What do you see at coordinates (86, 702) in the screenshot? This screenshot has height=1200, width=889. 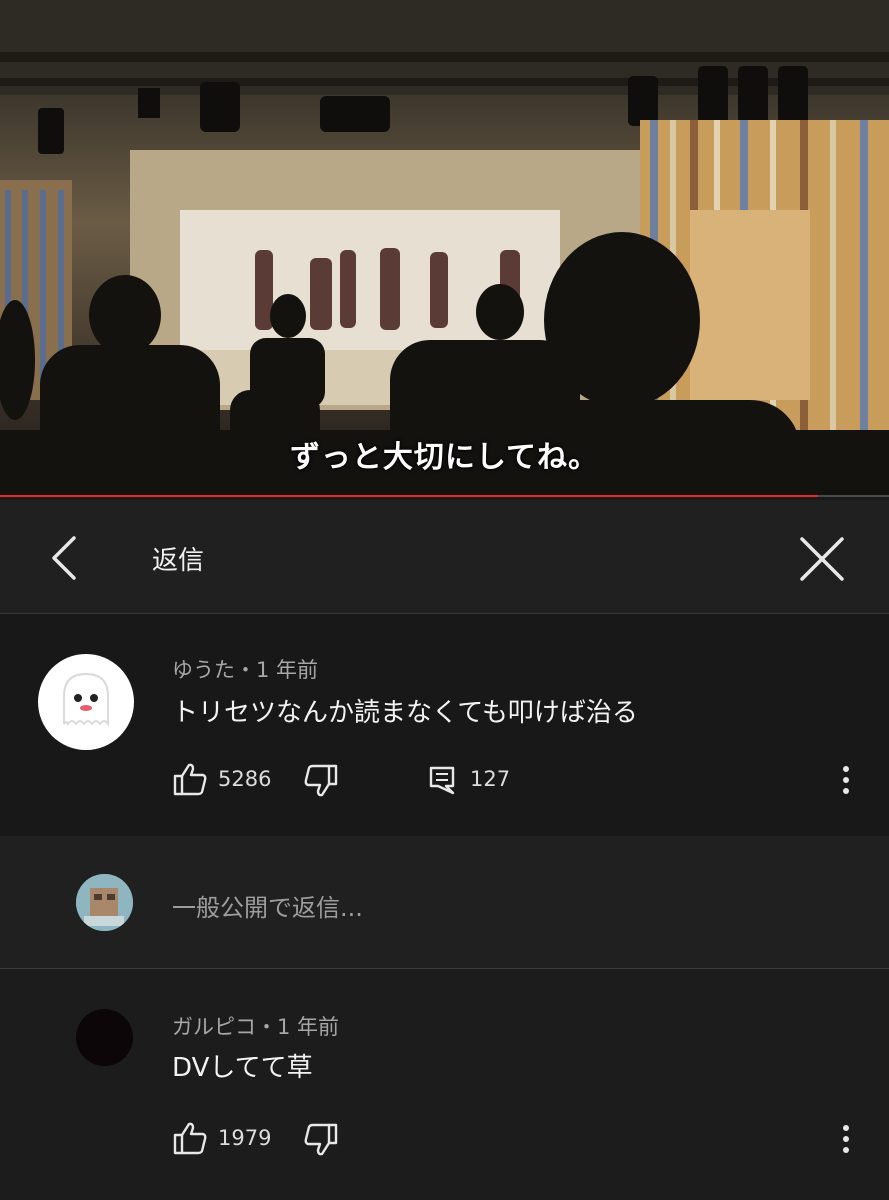 I see `ghost-avatar-icon` at bounding box center [86, 702].